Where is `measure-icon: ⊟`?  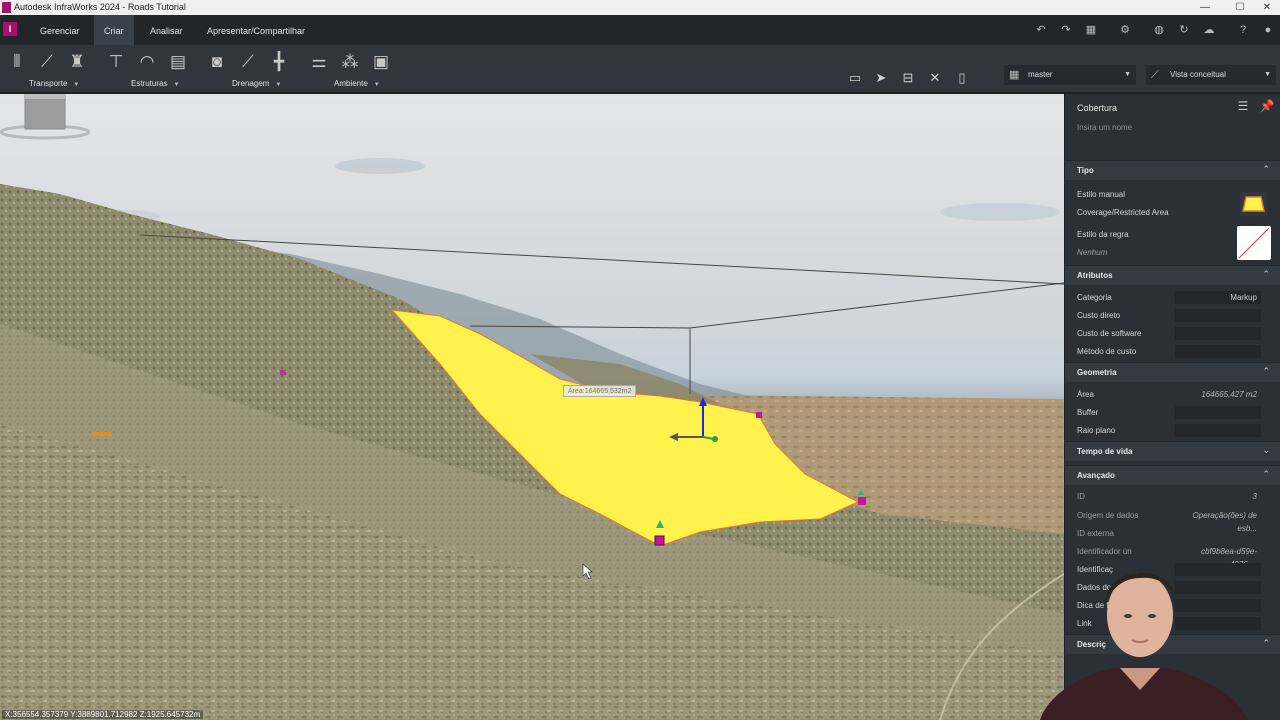 measure-icon: ⊟ is located at coordinates (908, 78).